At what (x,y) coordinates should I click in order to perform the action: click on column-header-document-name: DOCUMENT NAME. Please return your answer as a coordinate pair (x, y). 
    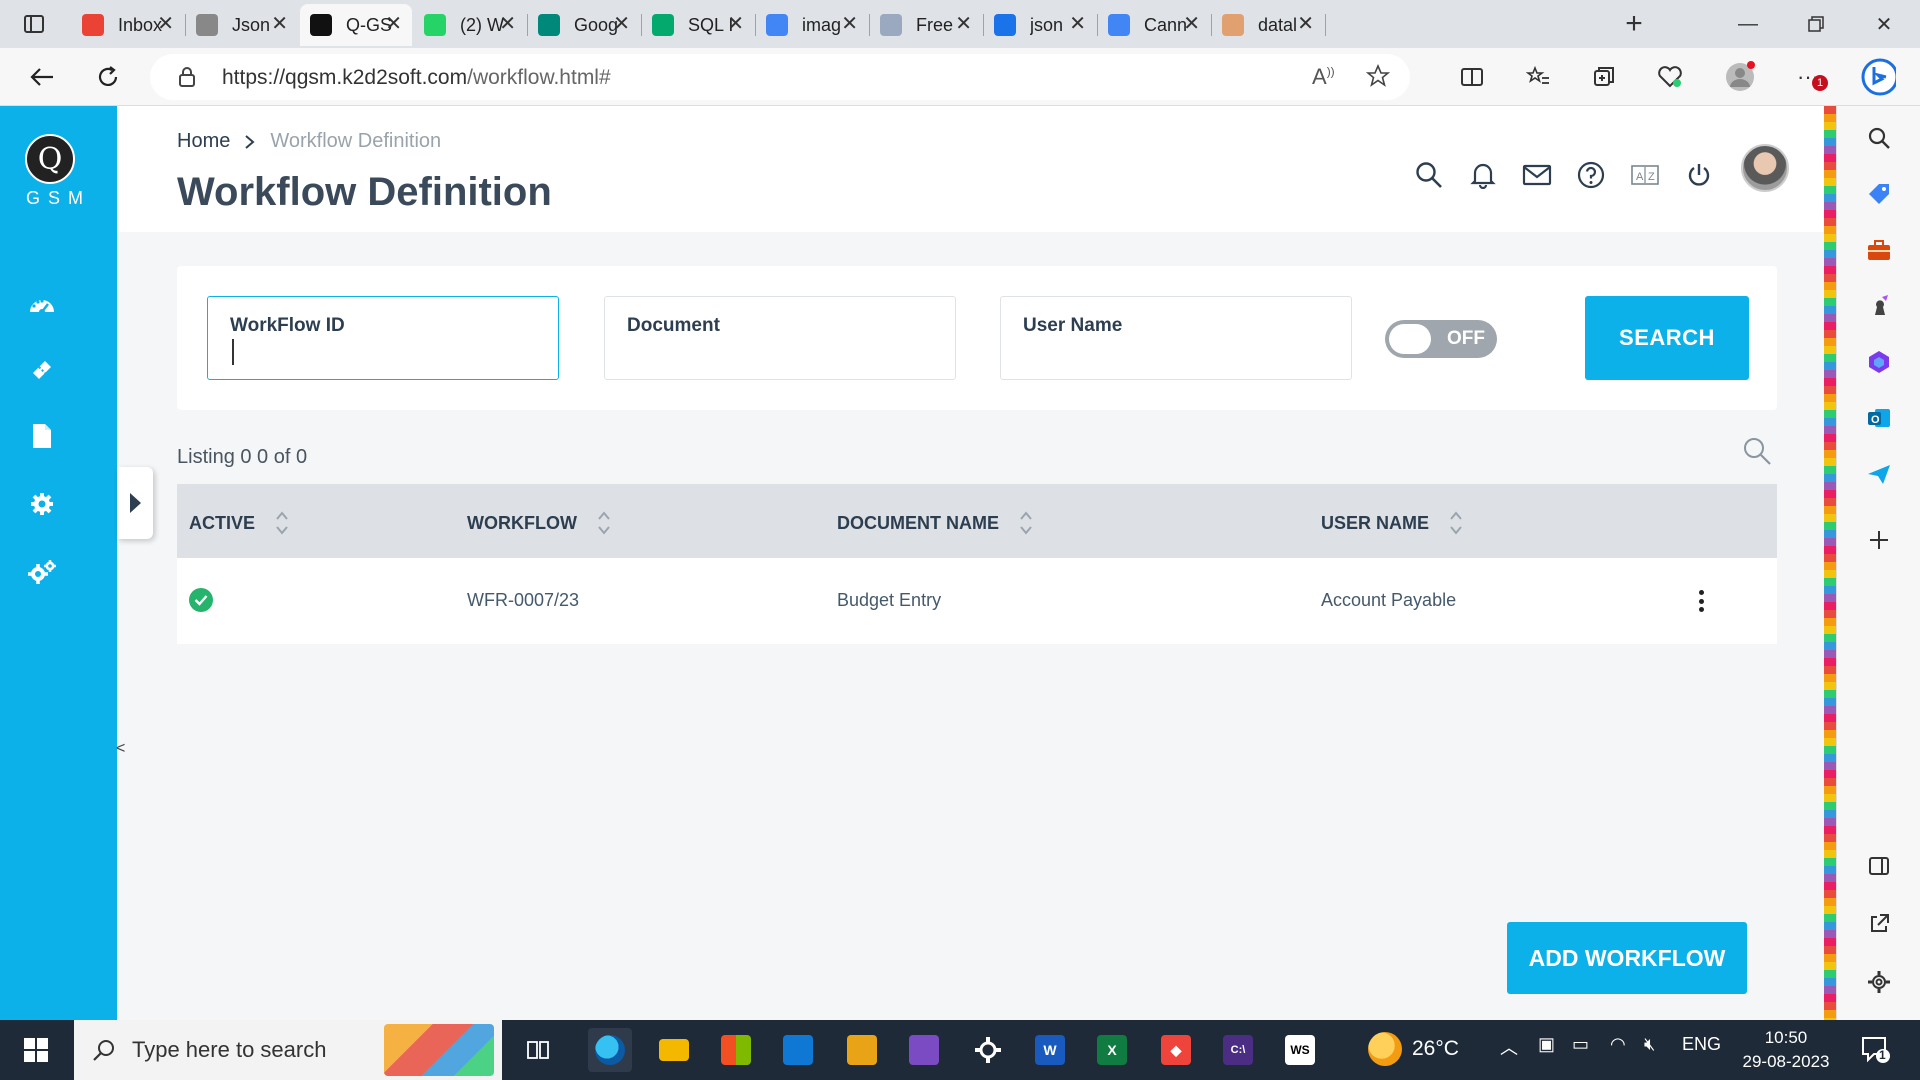
    Looking at the image, I should click on (935, 523).